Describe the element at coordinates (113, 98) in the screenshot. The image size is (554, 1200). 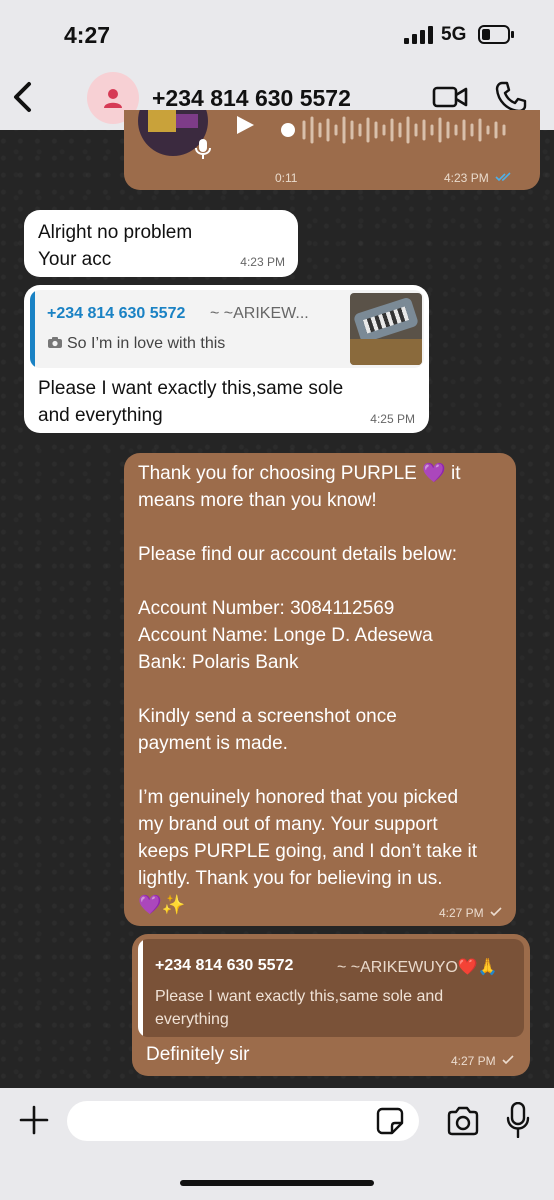
I see `person-icon` at that location.